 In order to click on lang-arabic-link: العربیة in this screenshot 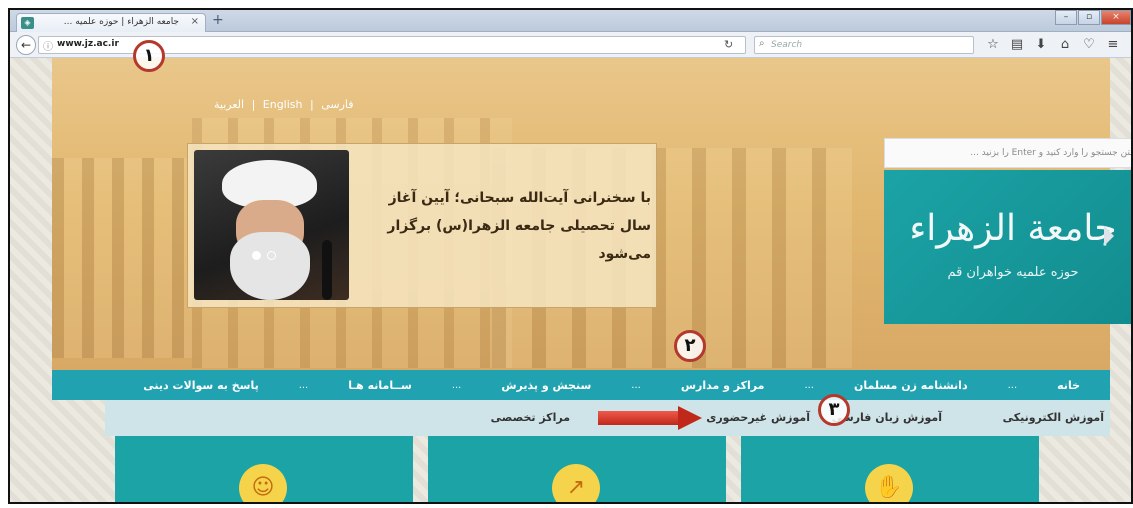, I will do `click(229, 104)`.